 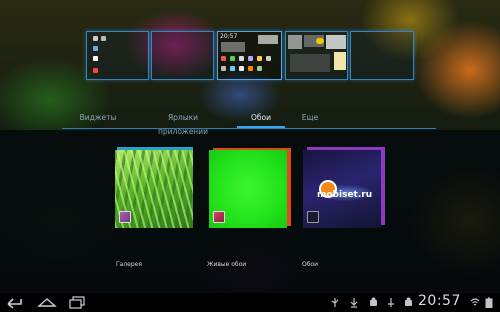 I want to click on usb-debug-icon, so click(x=391, y=302).